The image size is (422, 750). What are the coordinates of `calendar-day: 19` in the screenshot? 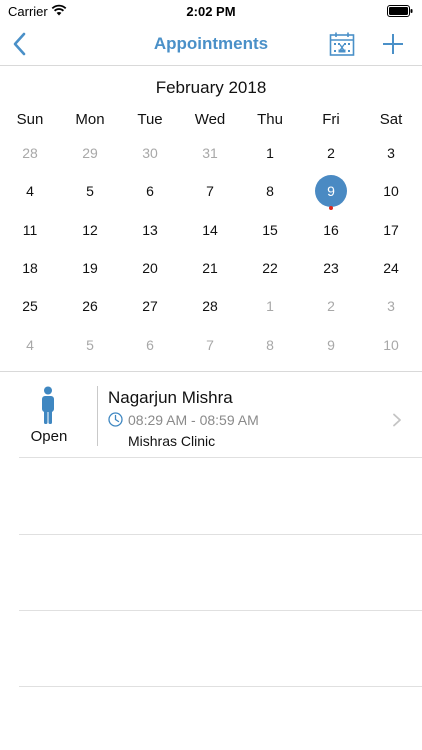 It's located at (90, 268).